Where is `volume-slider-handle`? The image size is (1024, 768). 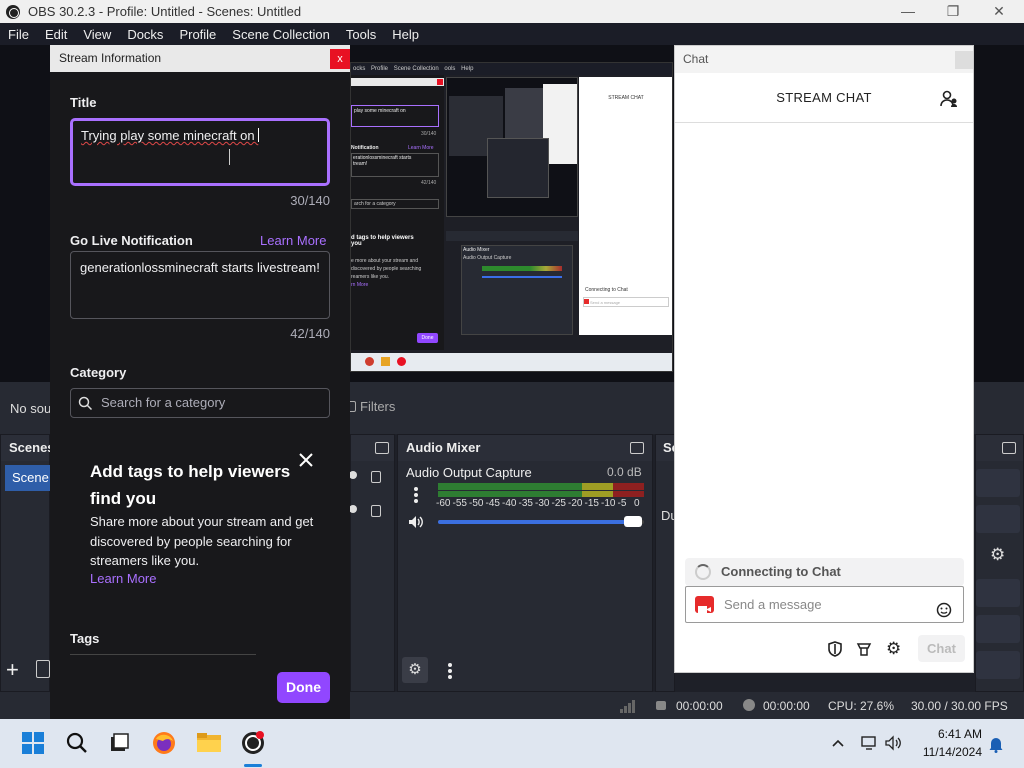
volume-slider-handle is located at coordinates (632, 521).